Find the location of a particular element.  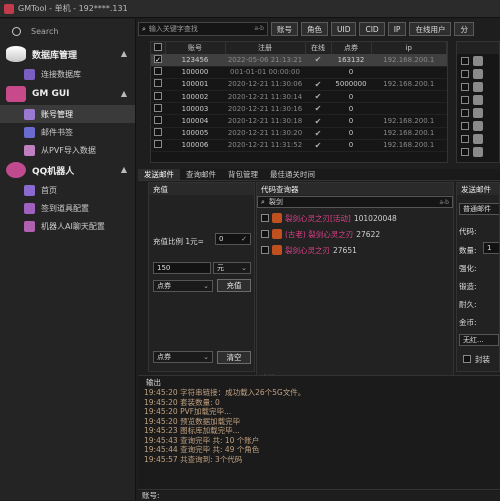

mail-type-select: 普通邮件 is located at coordinates (479, 209).